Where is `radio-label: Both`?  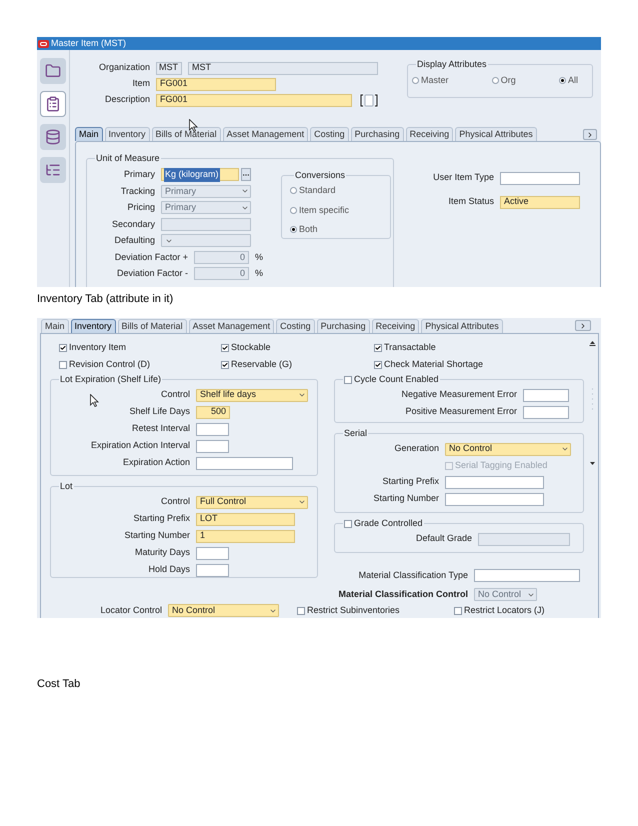
radio-label: Both is located at coordinates (308, 229).